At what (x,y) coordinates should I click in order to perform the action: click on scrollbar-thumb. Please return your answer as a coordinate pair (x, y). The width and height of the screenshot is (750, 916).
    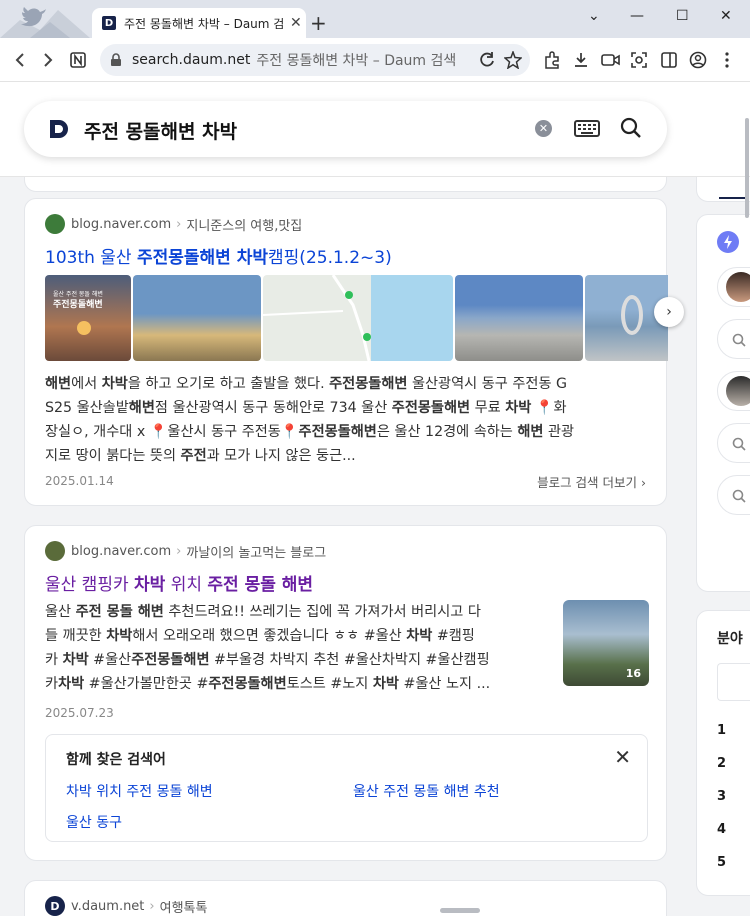
    Looking at the image, I should click on (747, 168).